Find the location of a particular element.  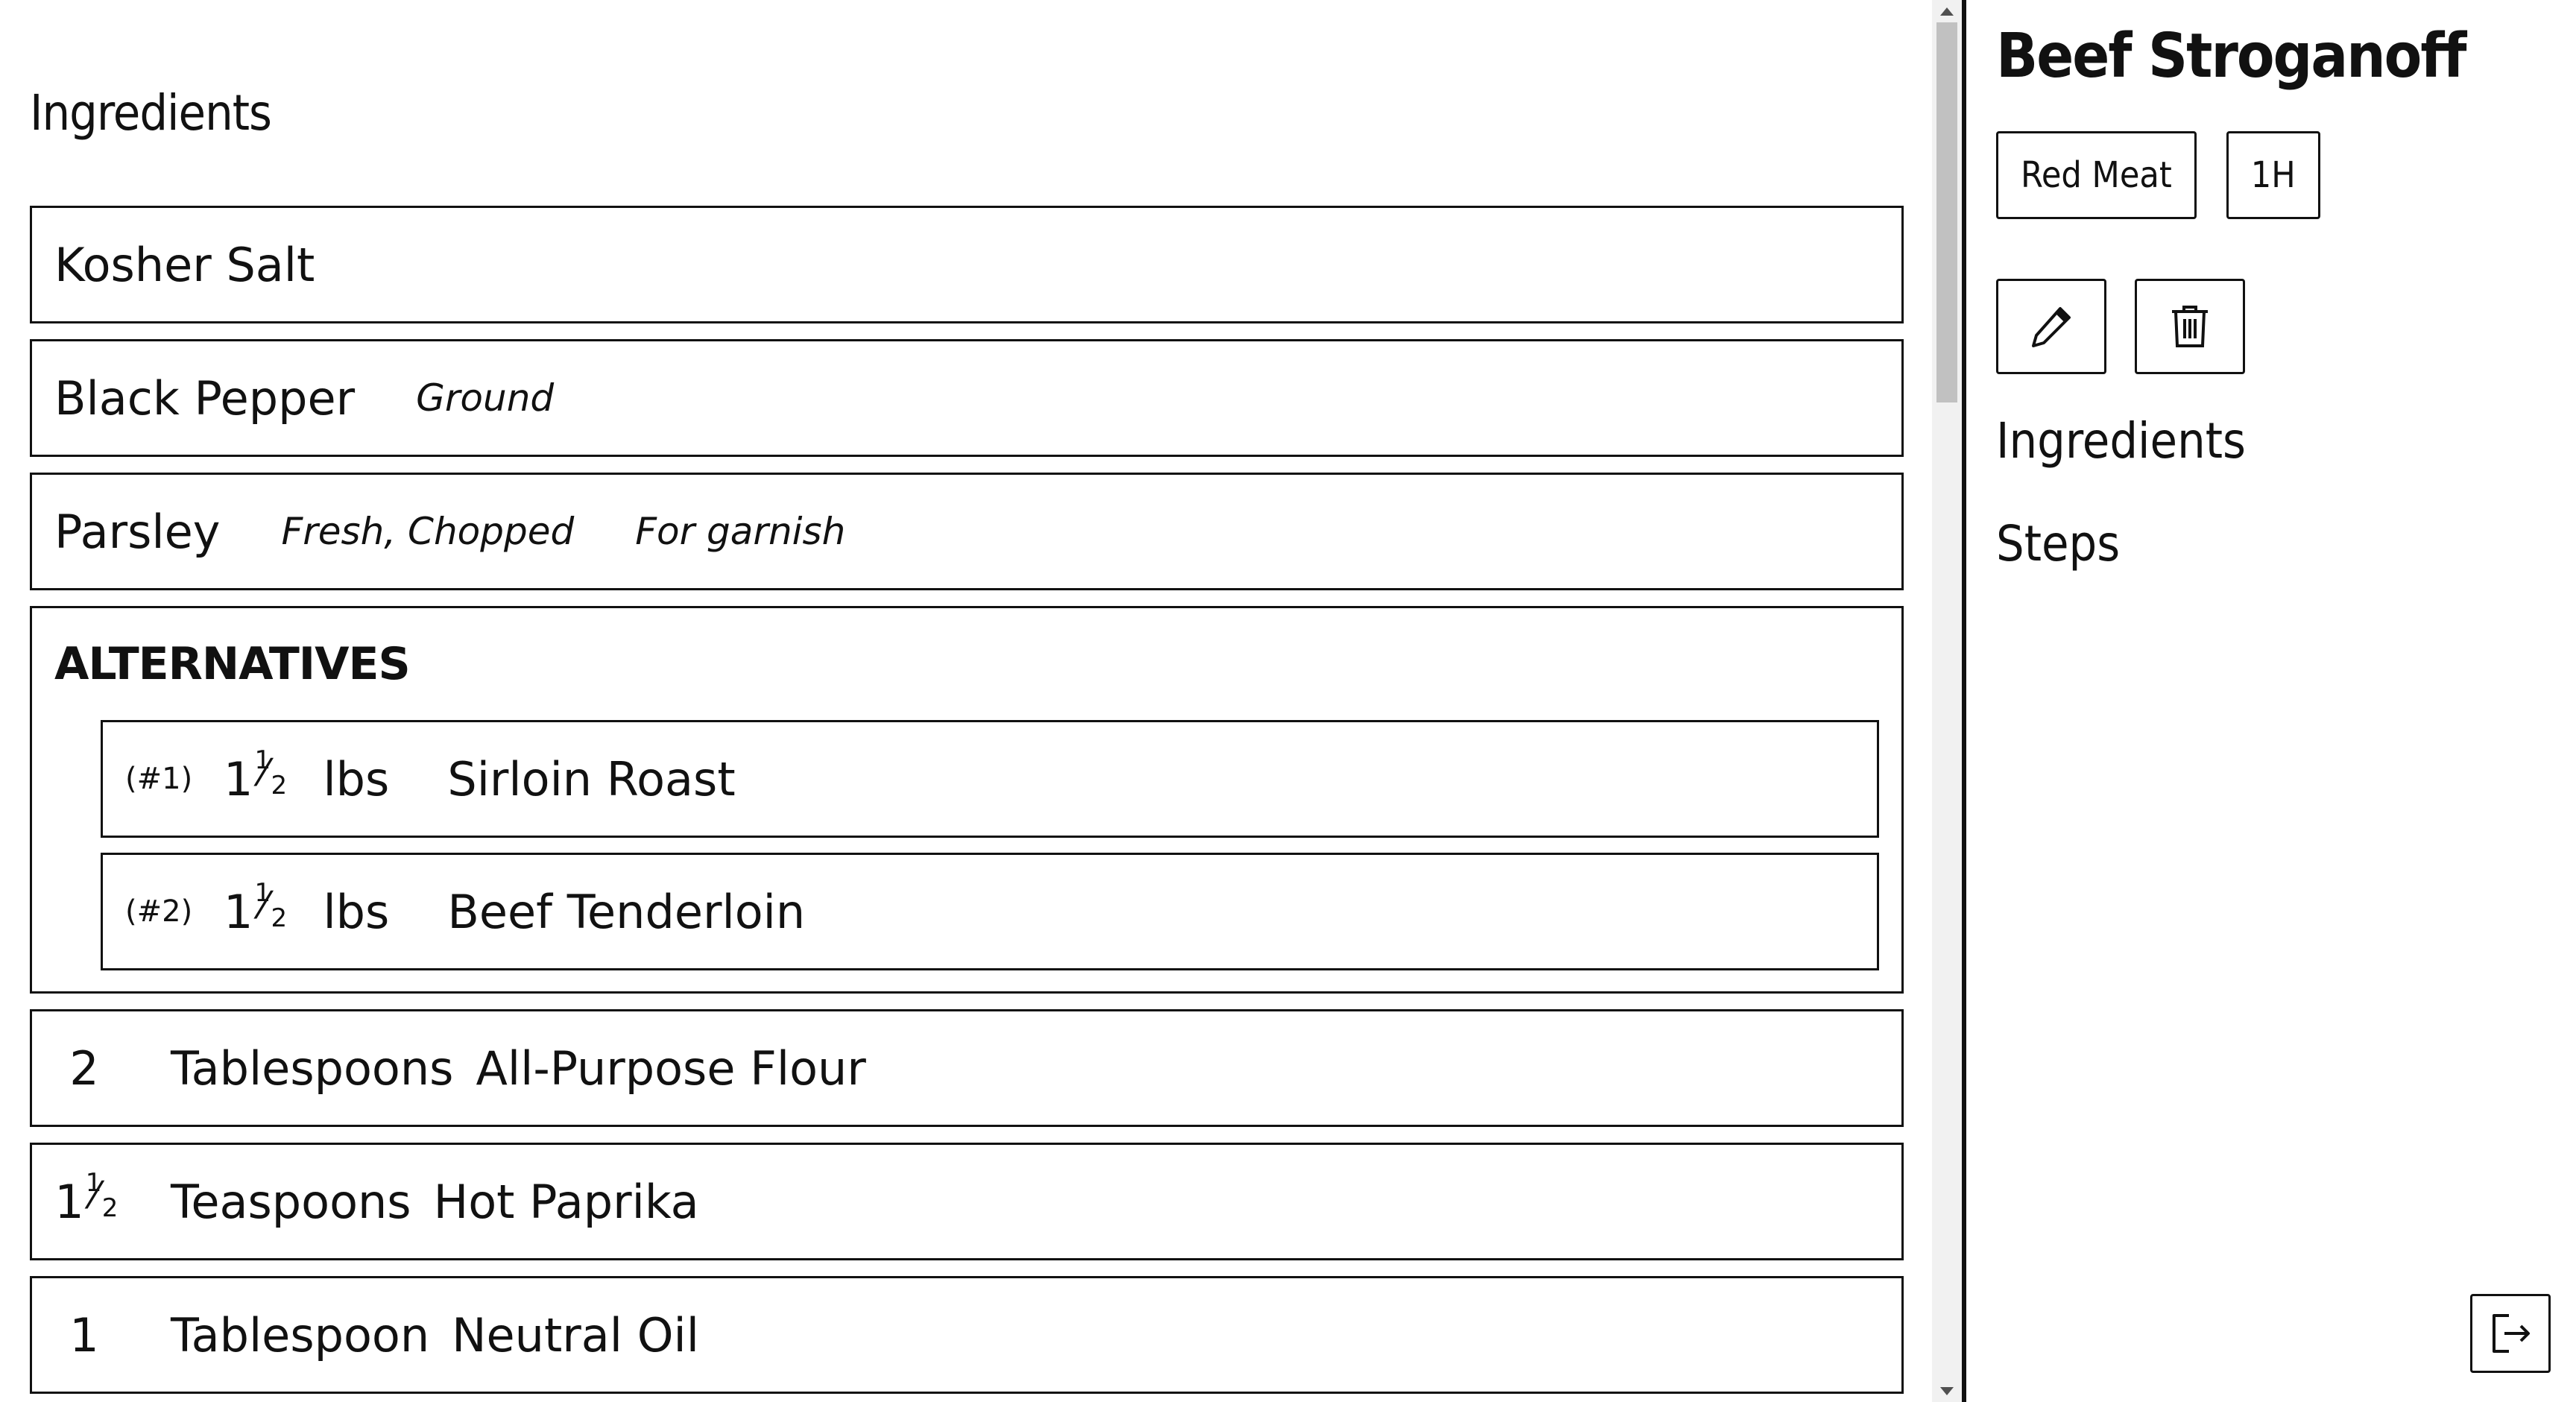

ingredient-item: 1 1 ⁄ 2 Teaspoons Hot Paprika is located at coordinates (967, 1201).